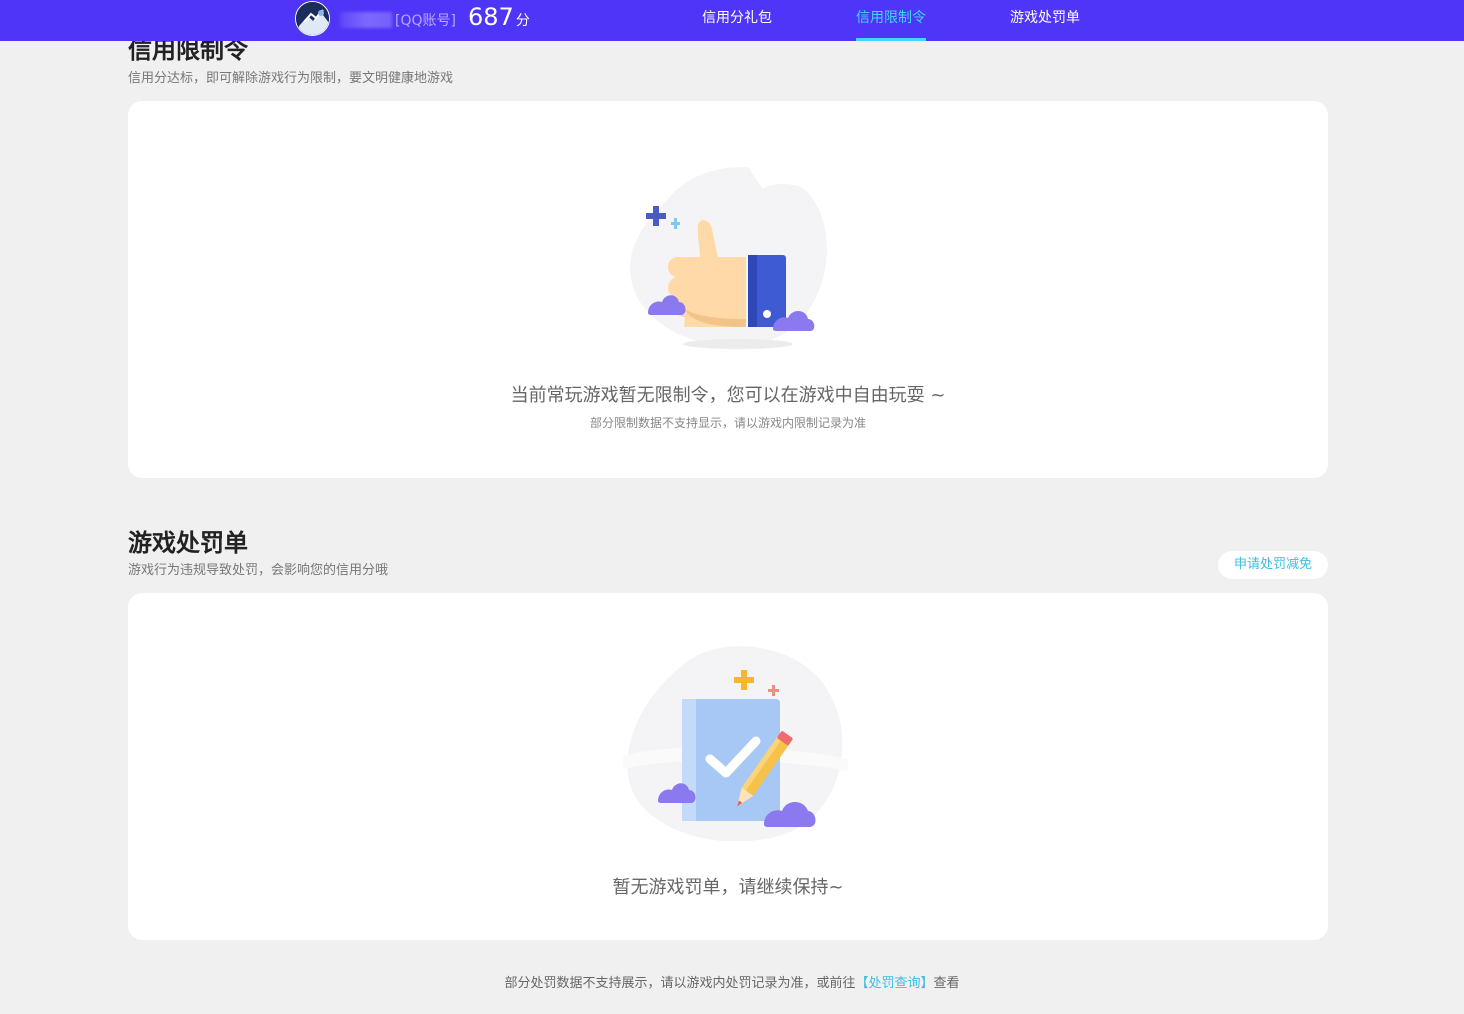 This screenshot has height=1014, width=1464. What do you see at coordinates (891, 20) in the screenshot?
I see `nav-credit-restriction: 信用限制令` at bounding box center [891, 20].